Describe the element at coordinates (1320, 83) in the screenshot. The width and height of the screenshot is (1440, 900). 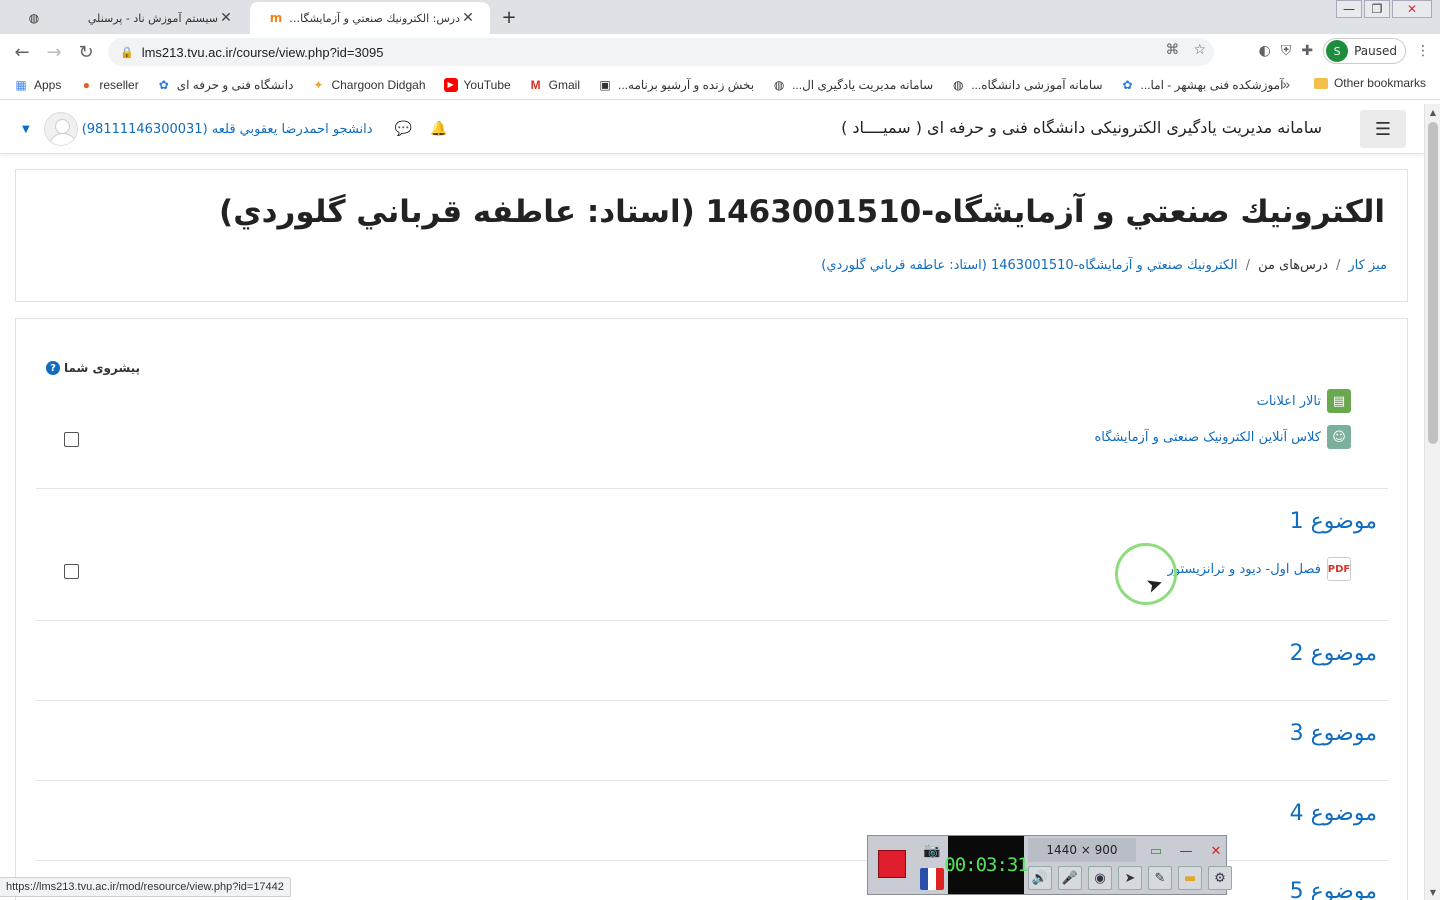
I see `folder-icon` at that location.